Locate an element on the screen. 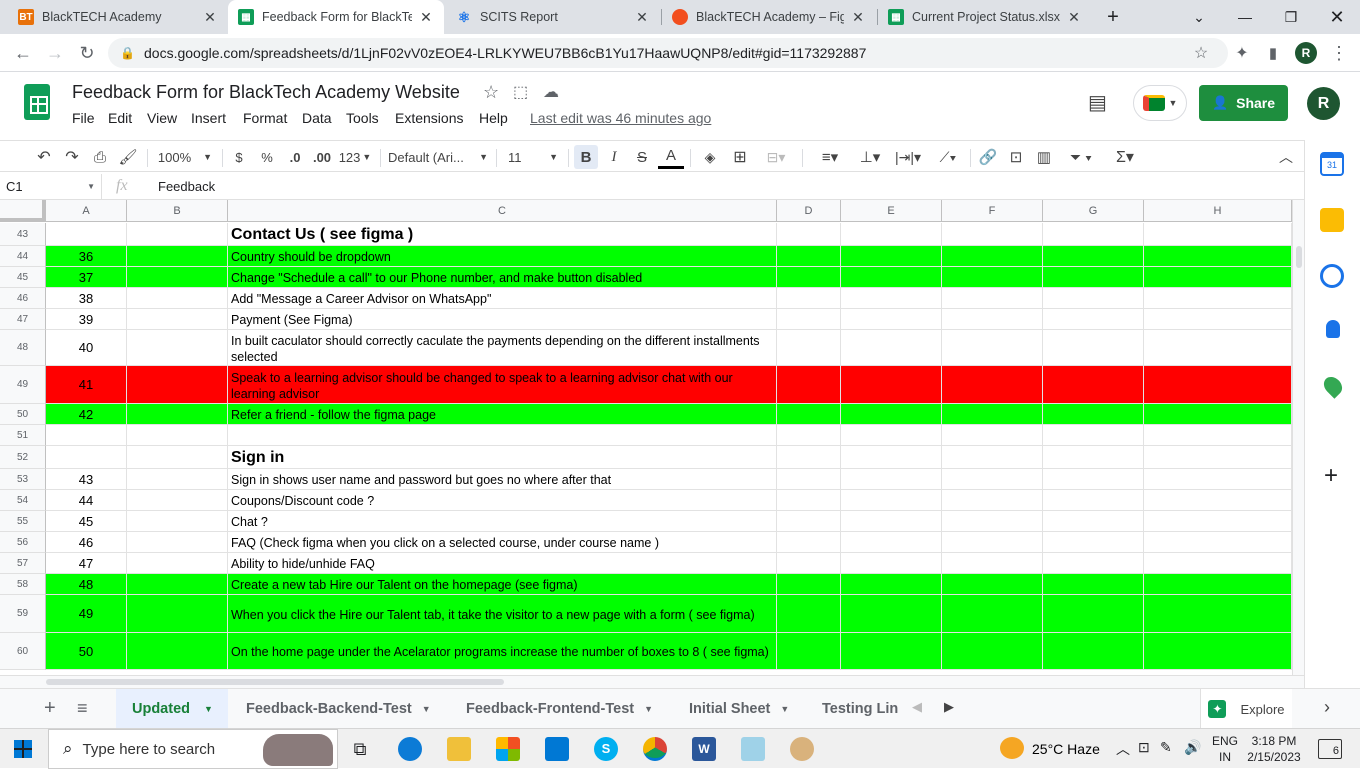 This screenshot has height=769, width=1360. calendar-icon: 31 is located at coordinates (1332, 164).